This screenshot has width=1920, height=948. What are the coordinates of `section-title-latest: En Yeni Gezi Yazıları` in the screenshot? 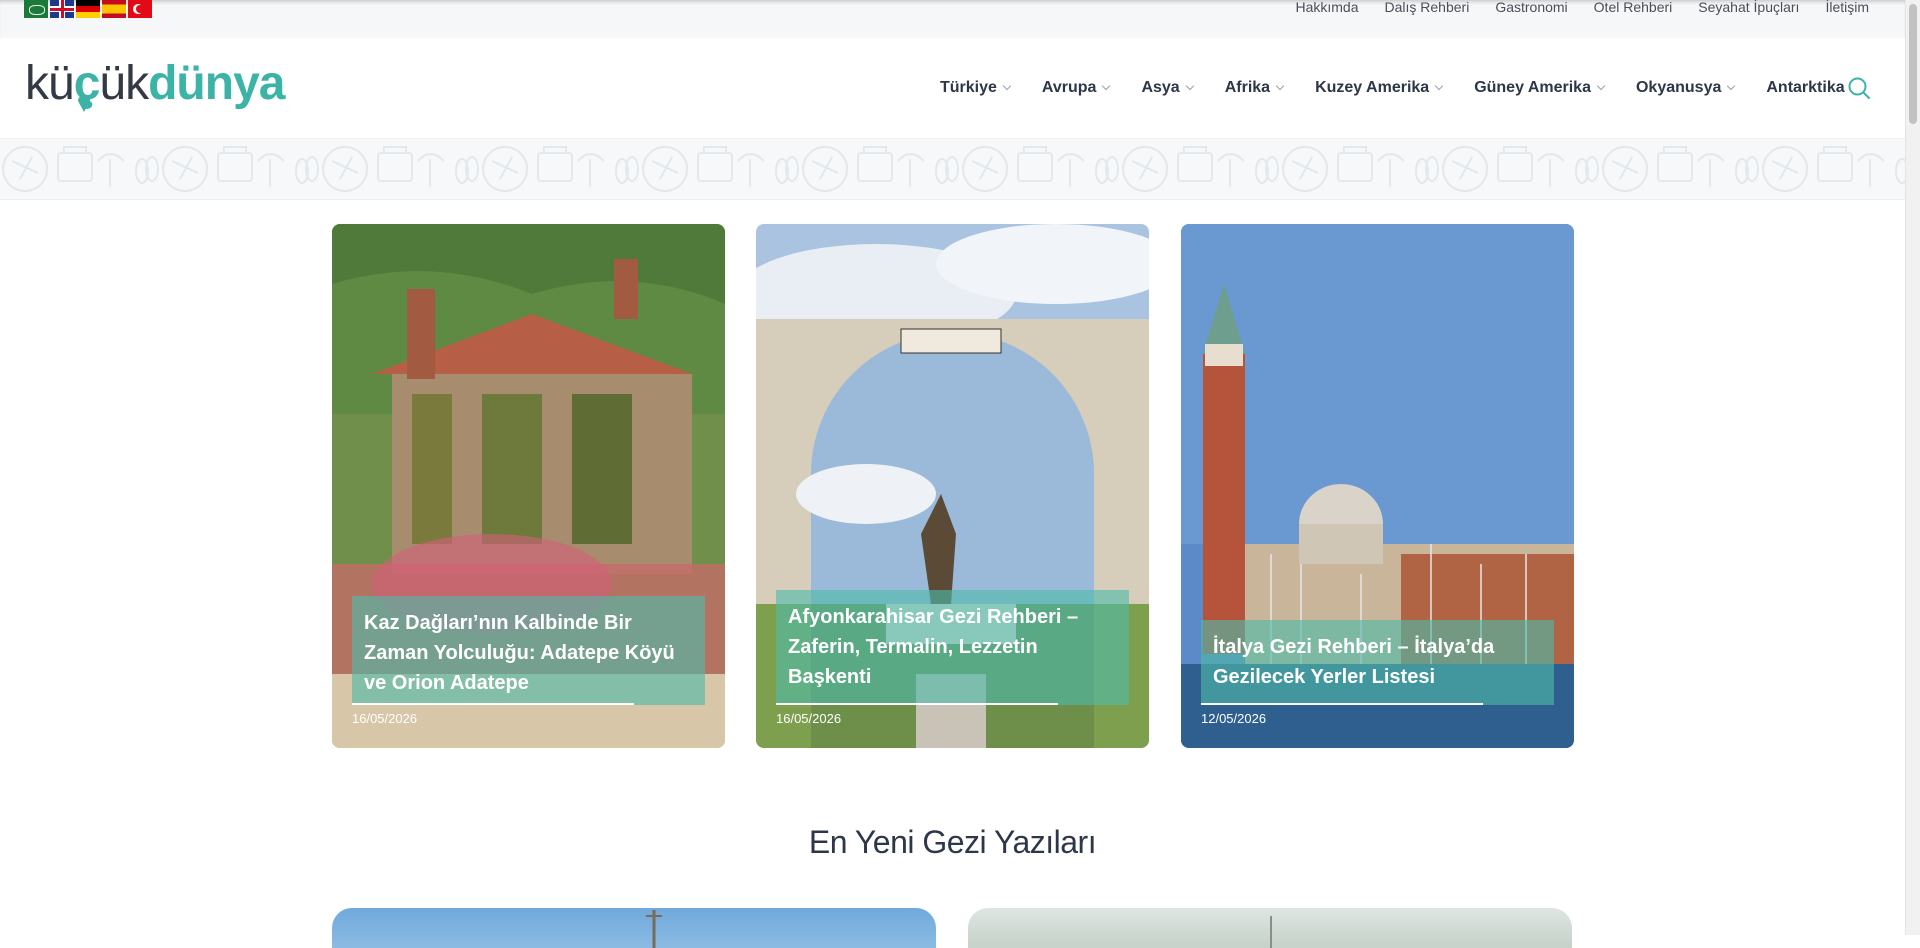 It's located at (952, 842).